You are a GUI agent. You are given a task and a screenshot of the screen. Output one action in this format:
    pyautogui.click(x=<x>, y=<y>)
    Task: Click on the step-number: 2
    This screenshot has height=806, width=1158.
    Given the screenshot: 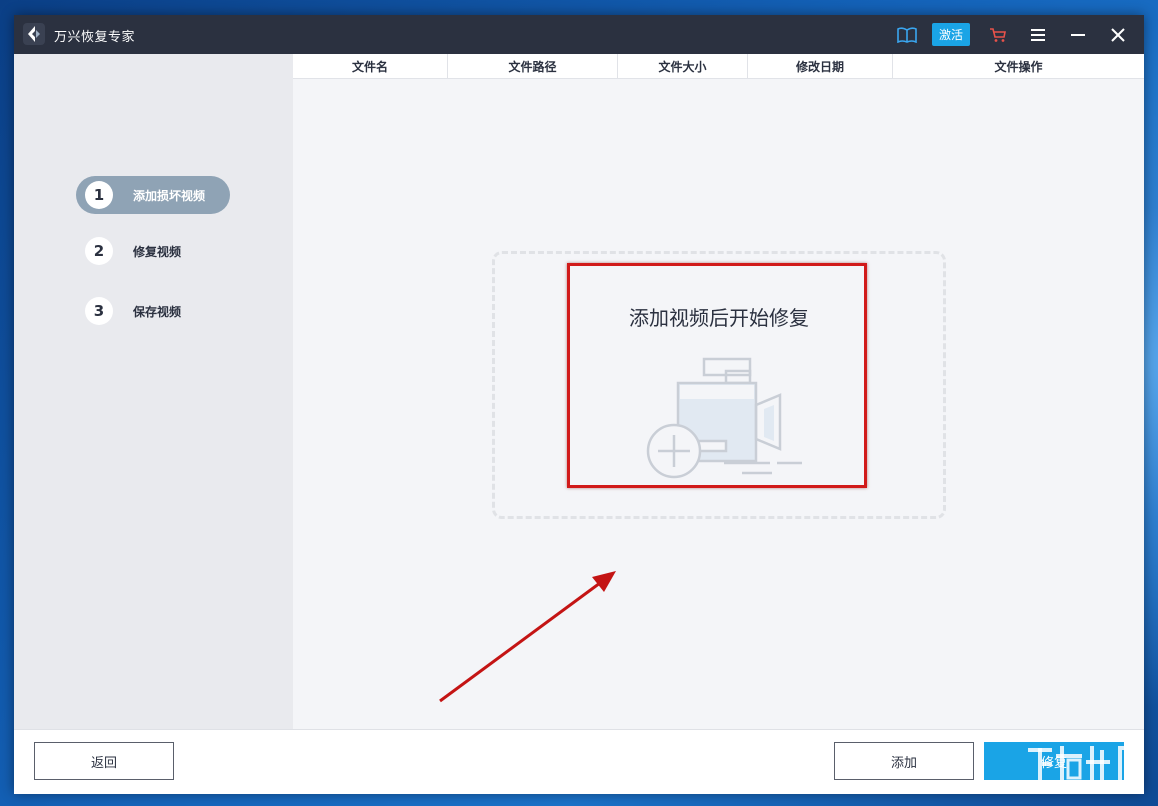 What is the action you would take?
    pyautogui.click(x=99, y=251)
    